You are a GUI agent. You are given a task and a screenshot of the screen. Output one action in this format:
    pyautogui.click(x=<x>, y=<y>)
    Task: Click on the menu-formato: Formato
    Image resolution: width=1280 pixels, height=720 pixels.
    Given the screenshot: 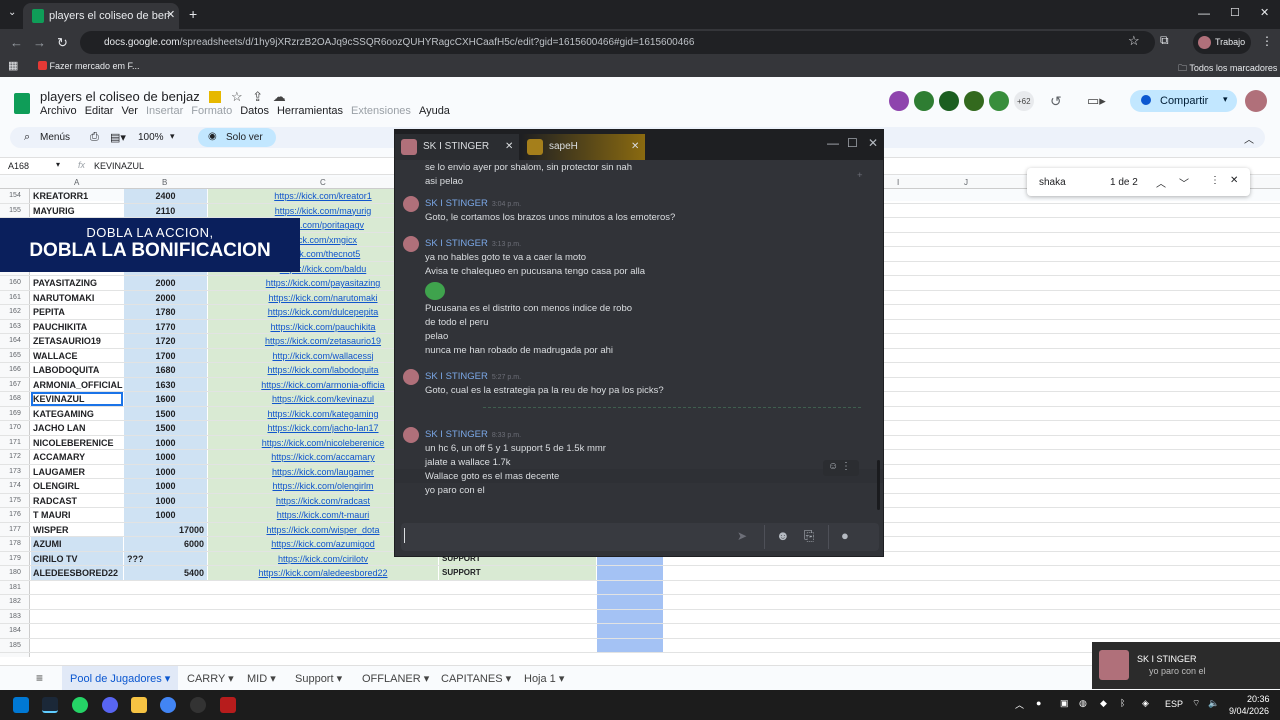 What is the action you would take?
    pyautogui.click(x=211, y=111)
    